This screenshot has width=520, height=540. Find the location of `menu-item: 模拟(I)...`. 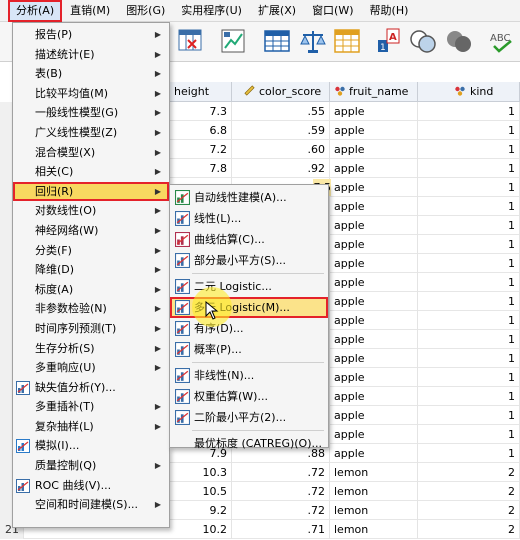

menu-item: 模拟(I)... is located at coordinates (91, 446).